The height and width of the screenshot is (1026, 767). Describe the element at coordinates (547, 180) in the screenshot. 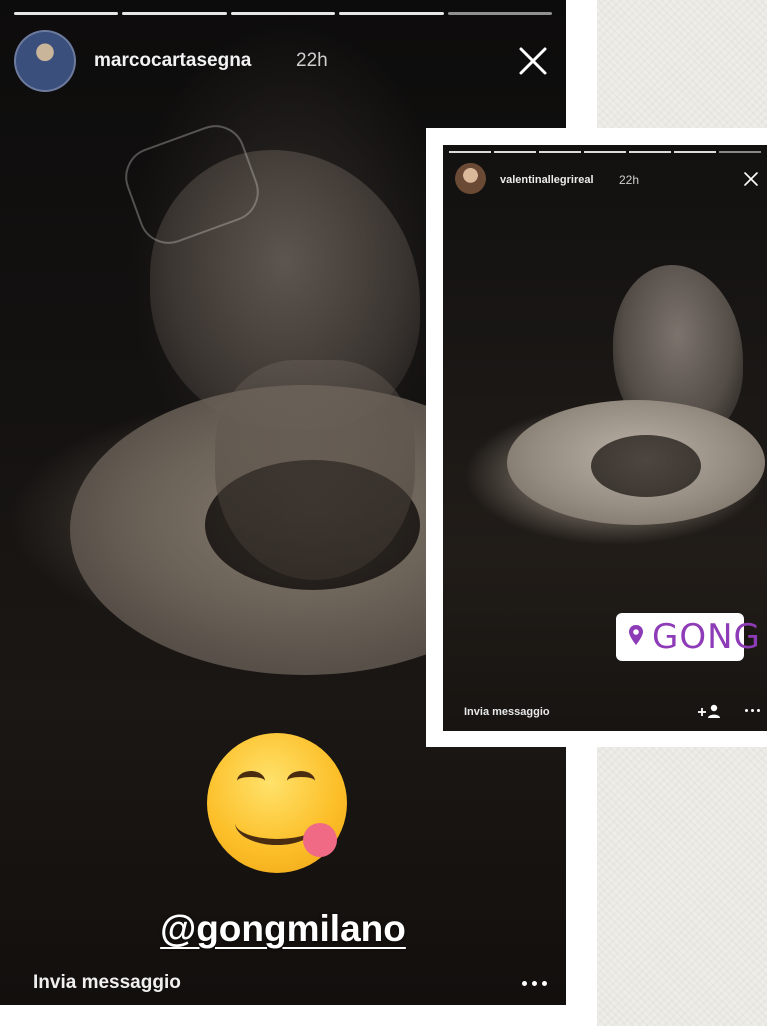

I see `username: valentinallegrireal` at that location.